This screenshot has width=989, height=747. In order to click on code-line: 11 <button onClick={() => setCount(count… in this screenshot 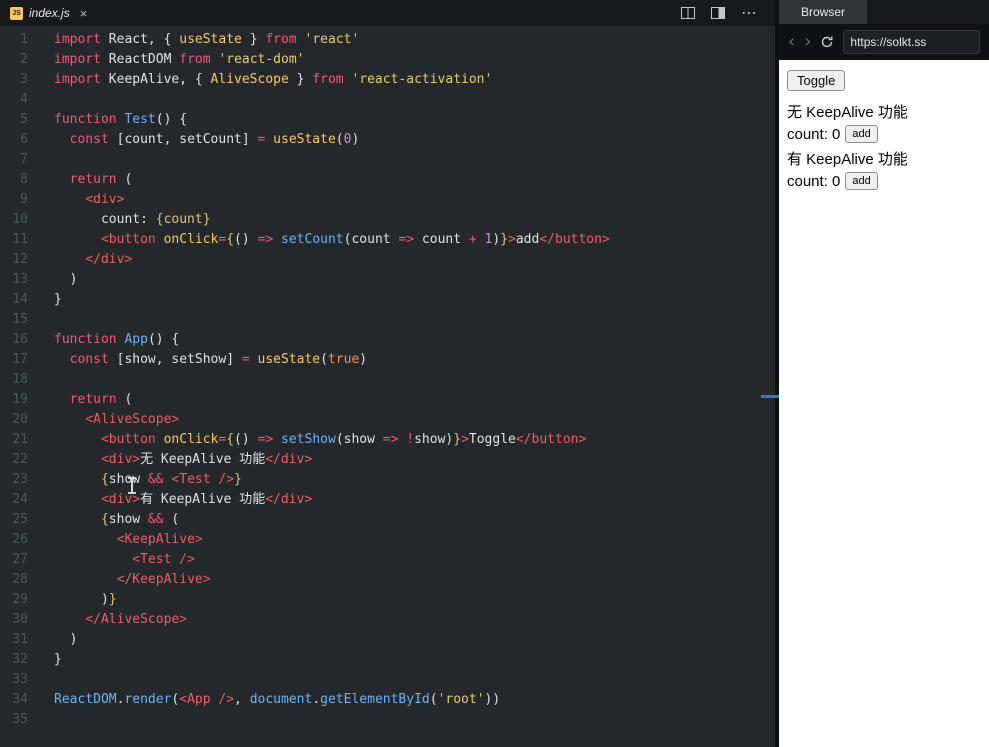, I will do `click(387, 240)`.